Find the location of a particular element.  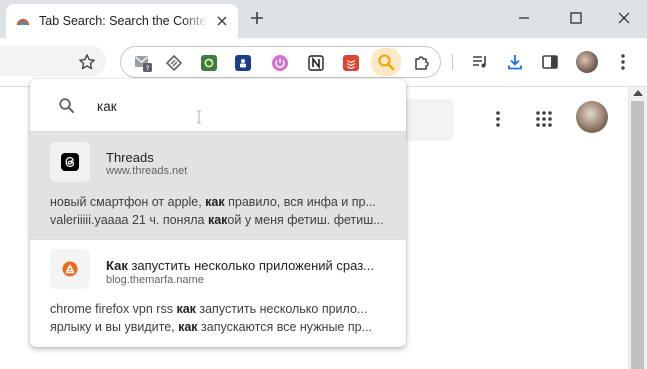

extensions-group: ? is located at coordinates (280, 62).